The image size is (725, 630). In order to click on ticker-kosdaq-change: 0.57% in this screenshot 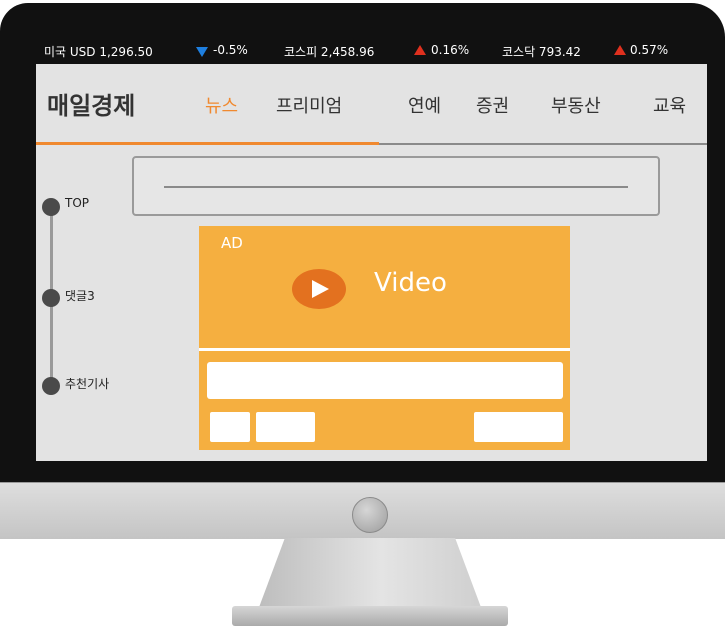, I will do `click(649, 50)`.